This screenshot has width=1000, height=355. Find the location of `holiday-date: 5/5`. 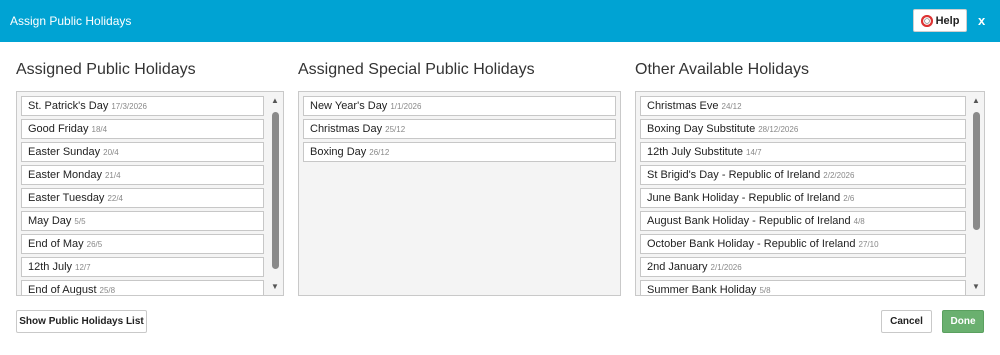

holiday-date: 5/5 is located at coordinates (80, 221).